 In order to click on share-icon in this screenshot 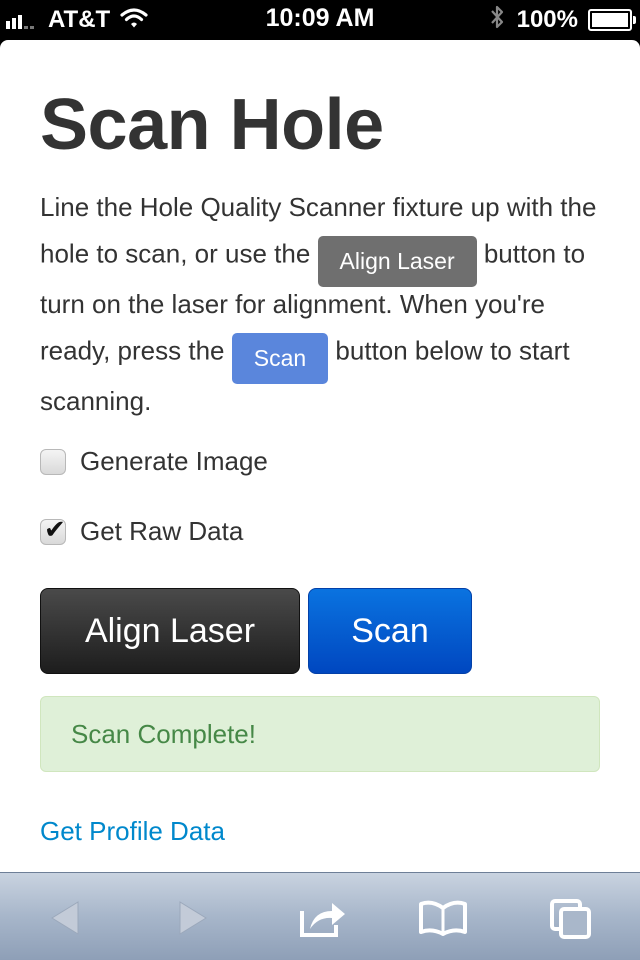, I will do `click(323, 918)`.